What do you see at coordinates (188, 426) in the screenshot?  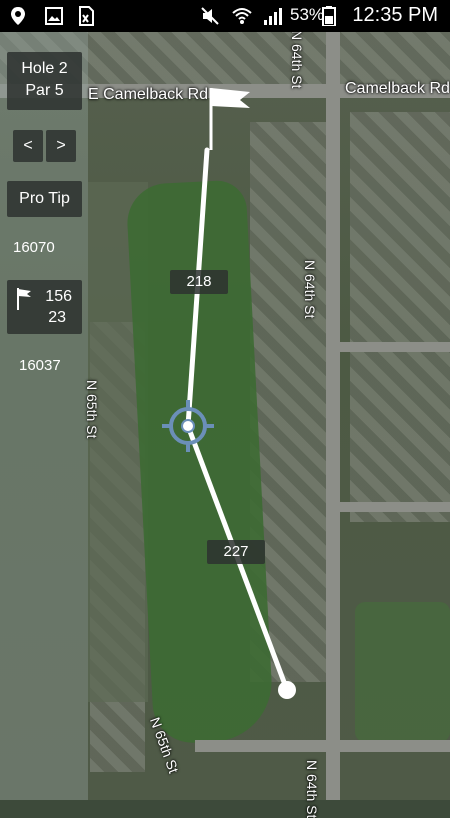 I see `target-reticle-icon` at bounding box center [188, 426].